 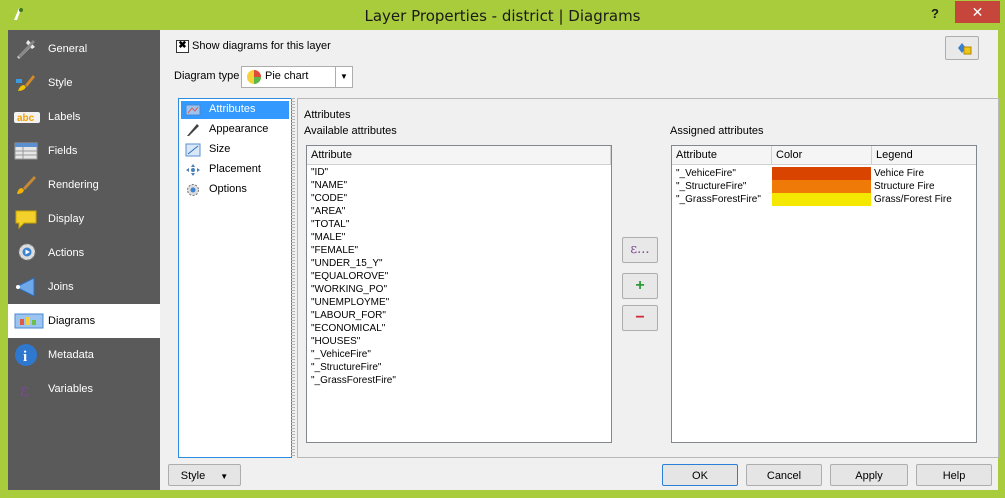 I want to click on attribute-cell: "_GrassForestFire", so click(x=718, y=199).